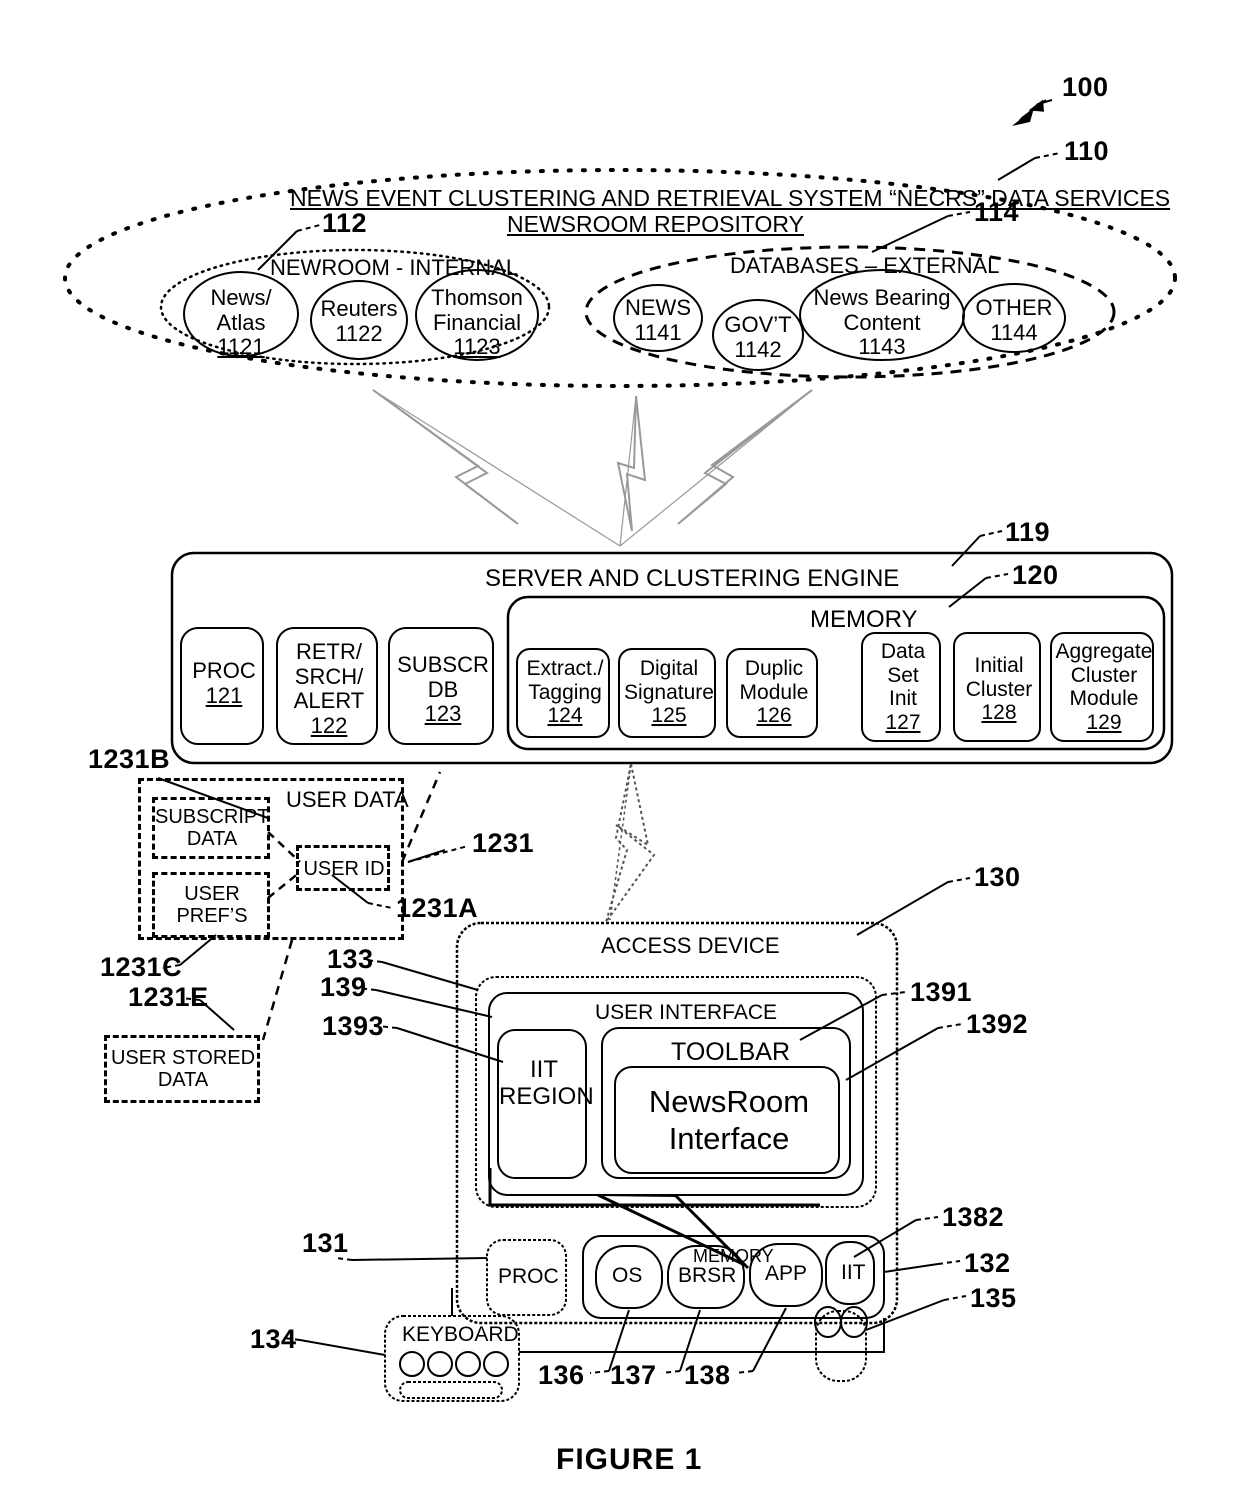  Describe the element at coordinates (997, 1024) in the screenshot. I see `ref-1392: 1392` at that location.